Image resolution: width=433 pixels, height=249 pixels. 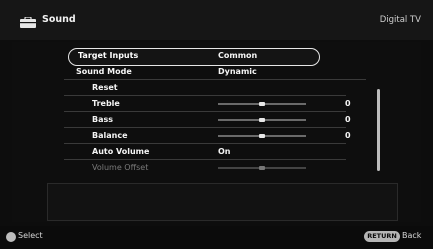 What do you see at coordinates (11, 237) in the screenshot?
I see `directional-pad-icon` at bounding box center [11, 237].